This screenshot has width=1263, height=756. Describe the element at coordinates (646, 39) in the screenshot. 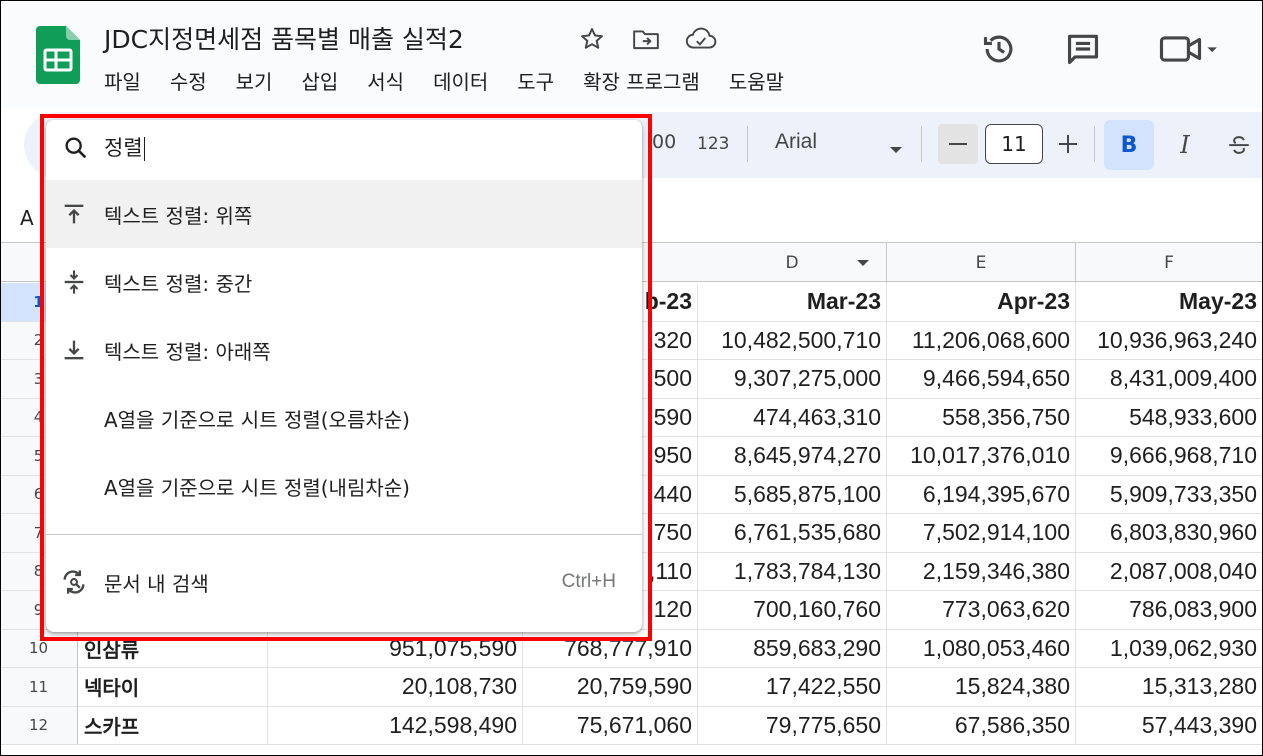

I see `move-folder-icon` at that location.